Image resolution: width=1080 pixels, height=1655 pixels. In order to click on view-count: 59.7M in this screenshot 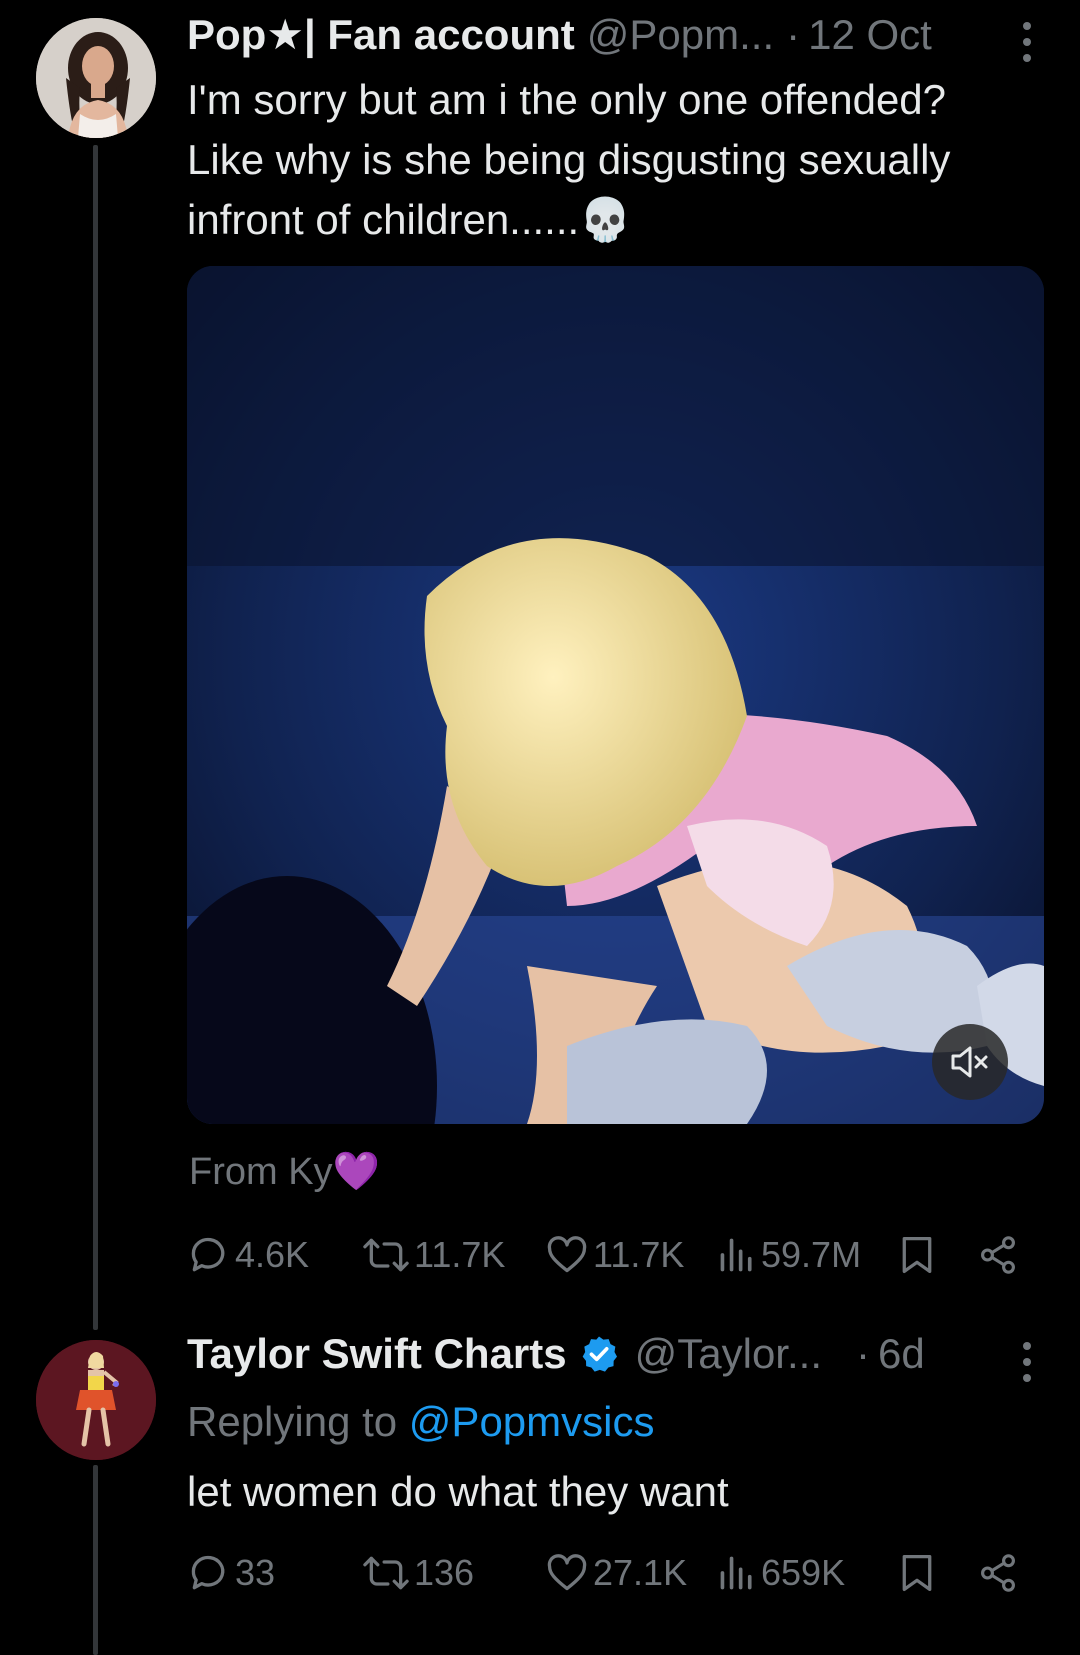, I will do `click(811, 1254)`.